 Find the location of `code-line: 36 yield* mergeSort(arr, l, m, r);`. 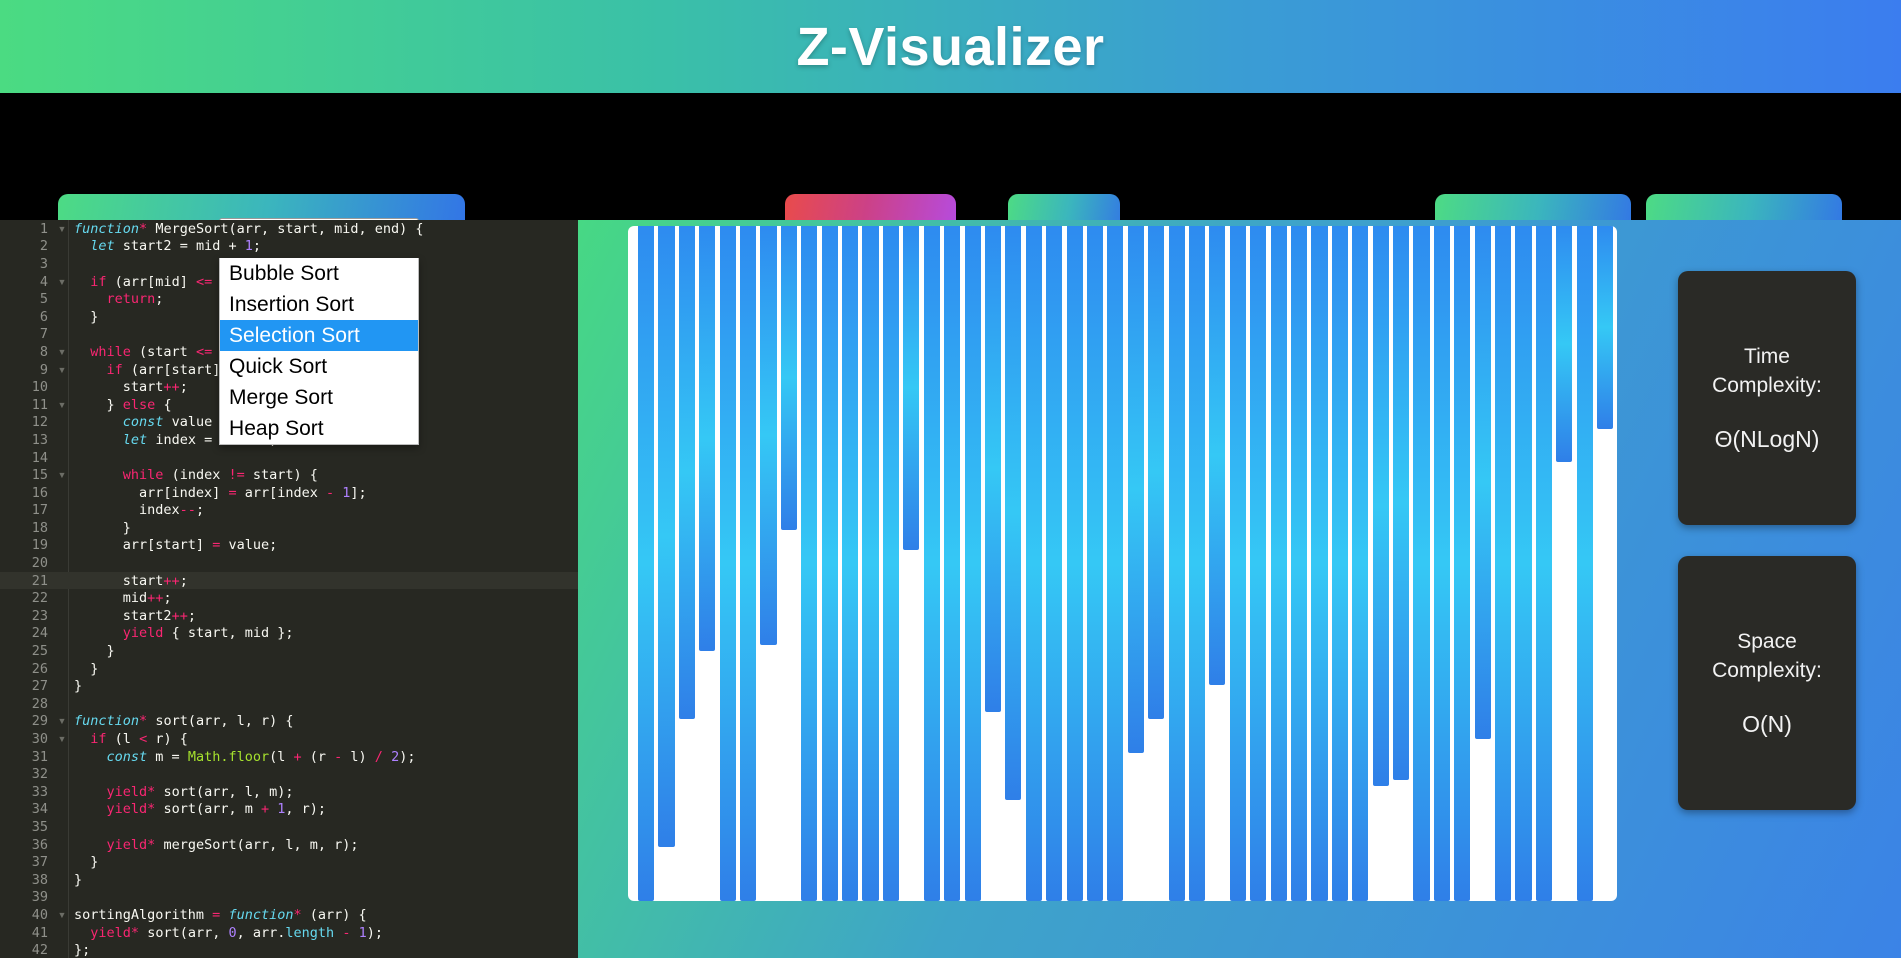

code-line: 36 yield* mergeSort(arr, l, m, r); is located at coordinates (289, 845).